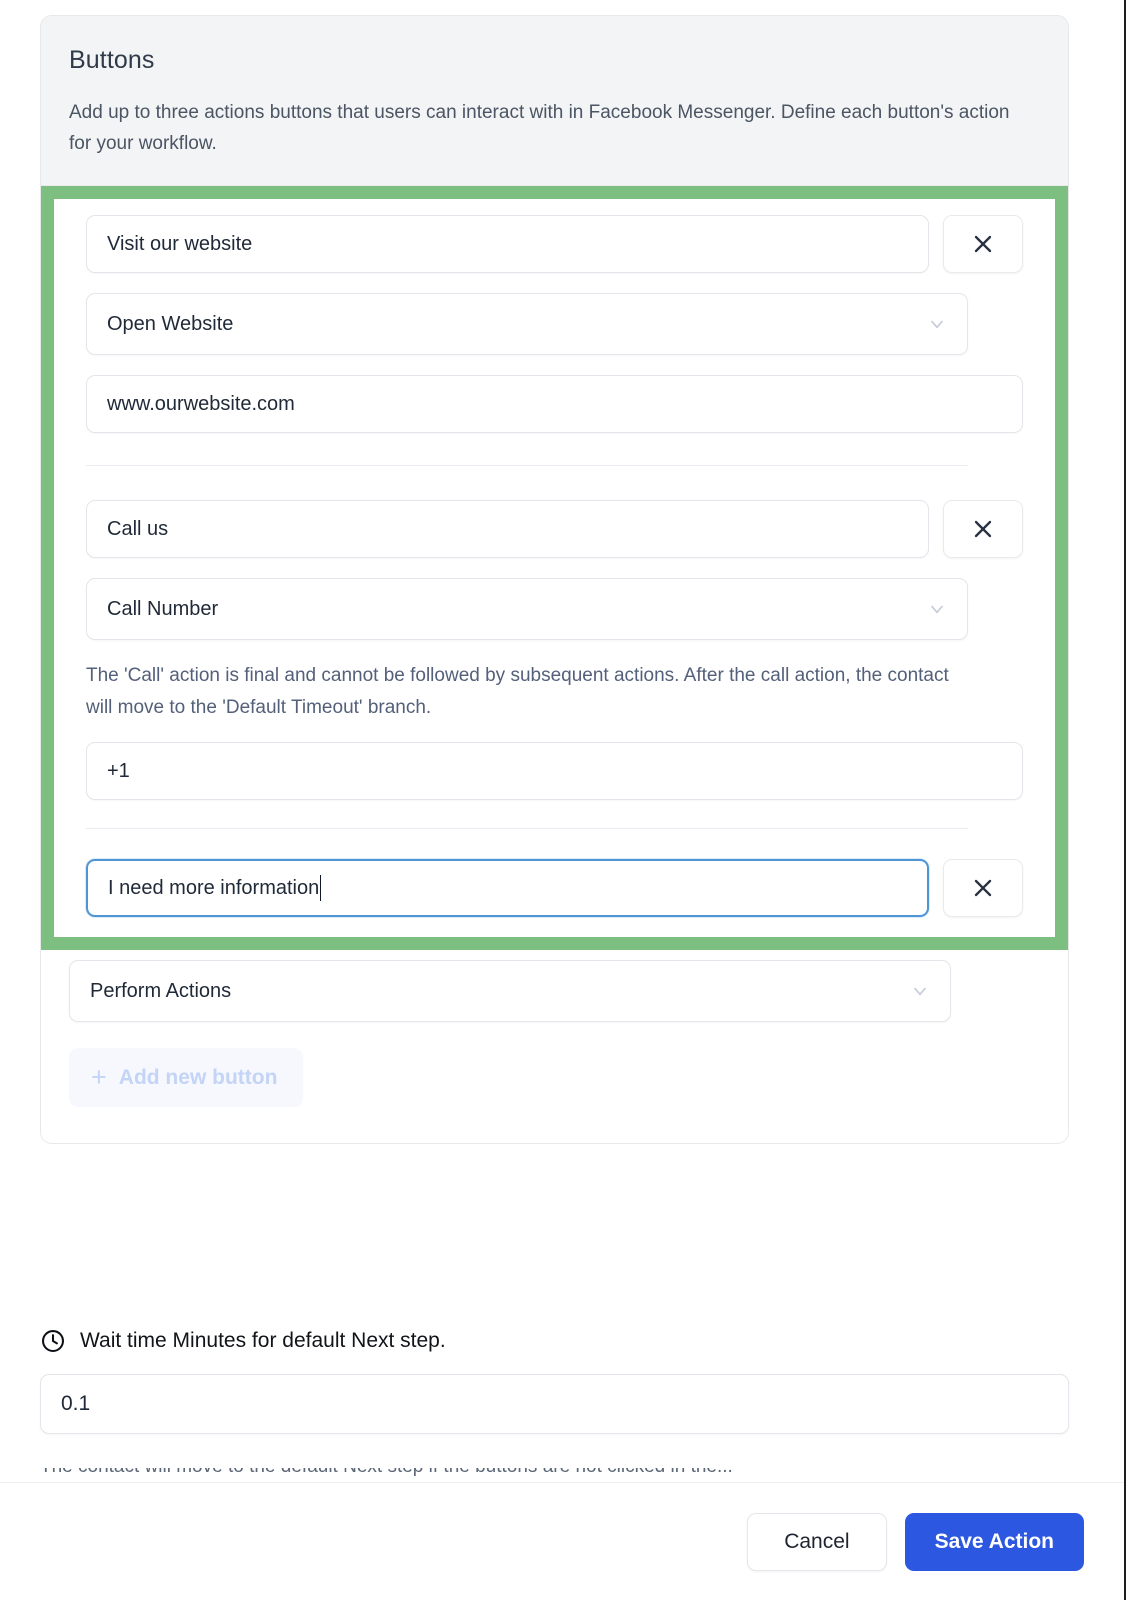 The width and height of the screenshot is (1126, 1600). I want to click on button-1-label-input: Visit our website, so click(507, 244).